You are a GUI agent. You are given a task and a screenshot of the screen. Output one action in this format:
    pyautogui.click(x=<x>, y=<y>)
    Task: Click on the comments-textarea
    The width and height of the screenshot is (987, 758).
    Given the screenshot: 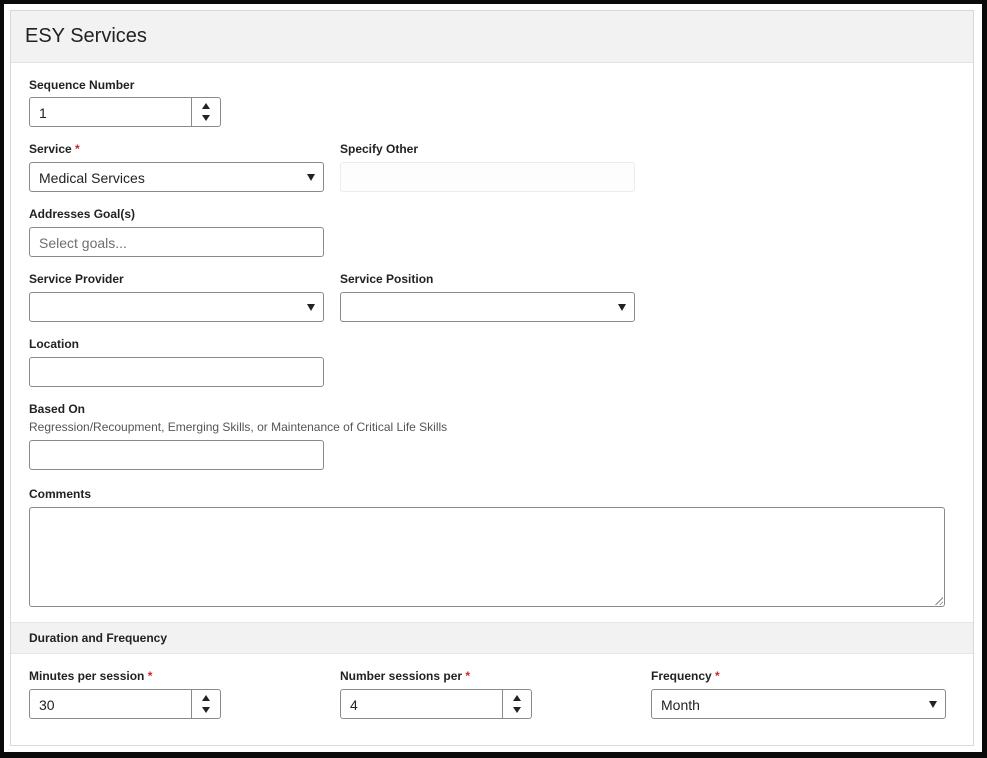 What is the action you would take?
    pyautogui.click(x=487, y=557)
    